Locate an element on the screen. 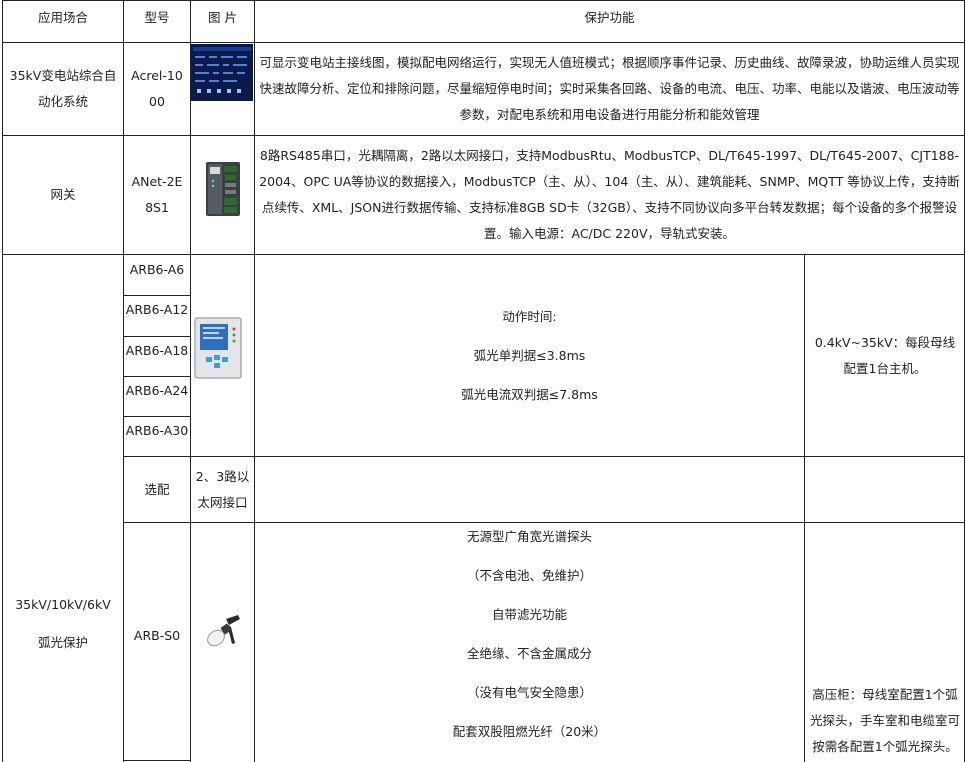  arc-probe-model: ARB-S0 is located at coordinates (157, 635).